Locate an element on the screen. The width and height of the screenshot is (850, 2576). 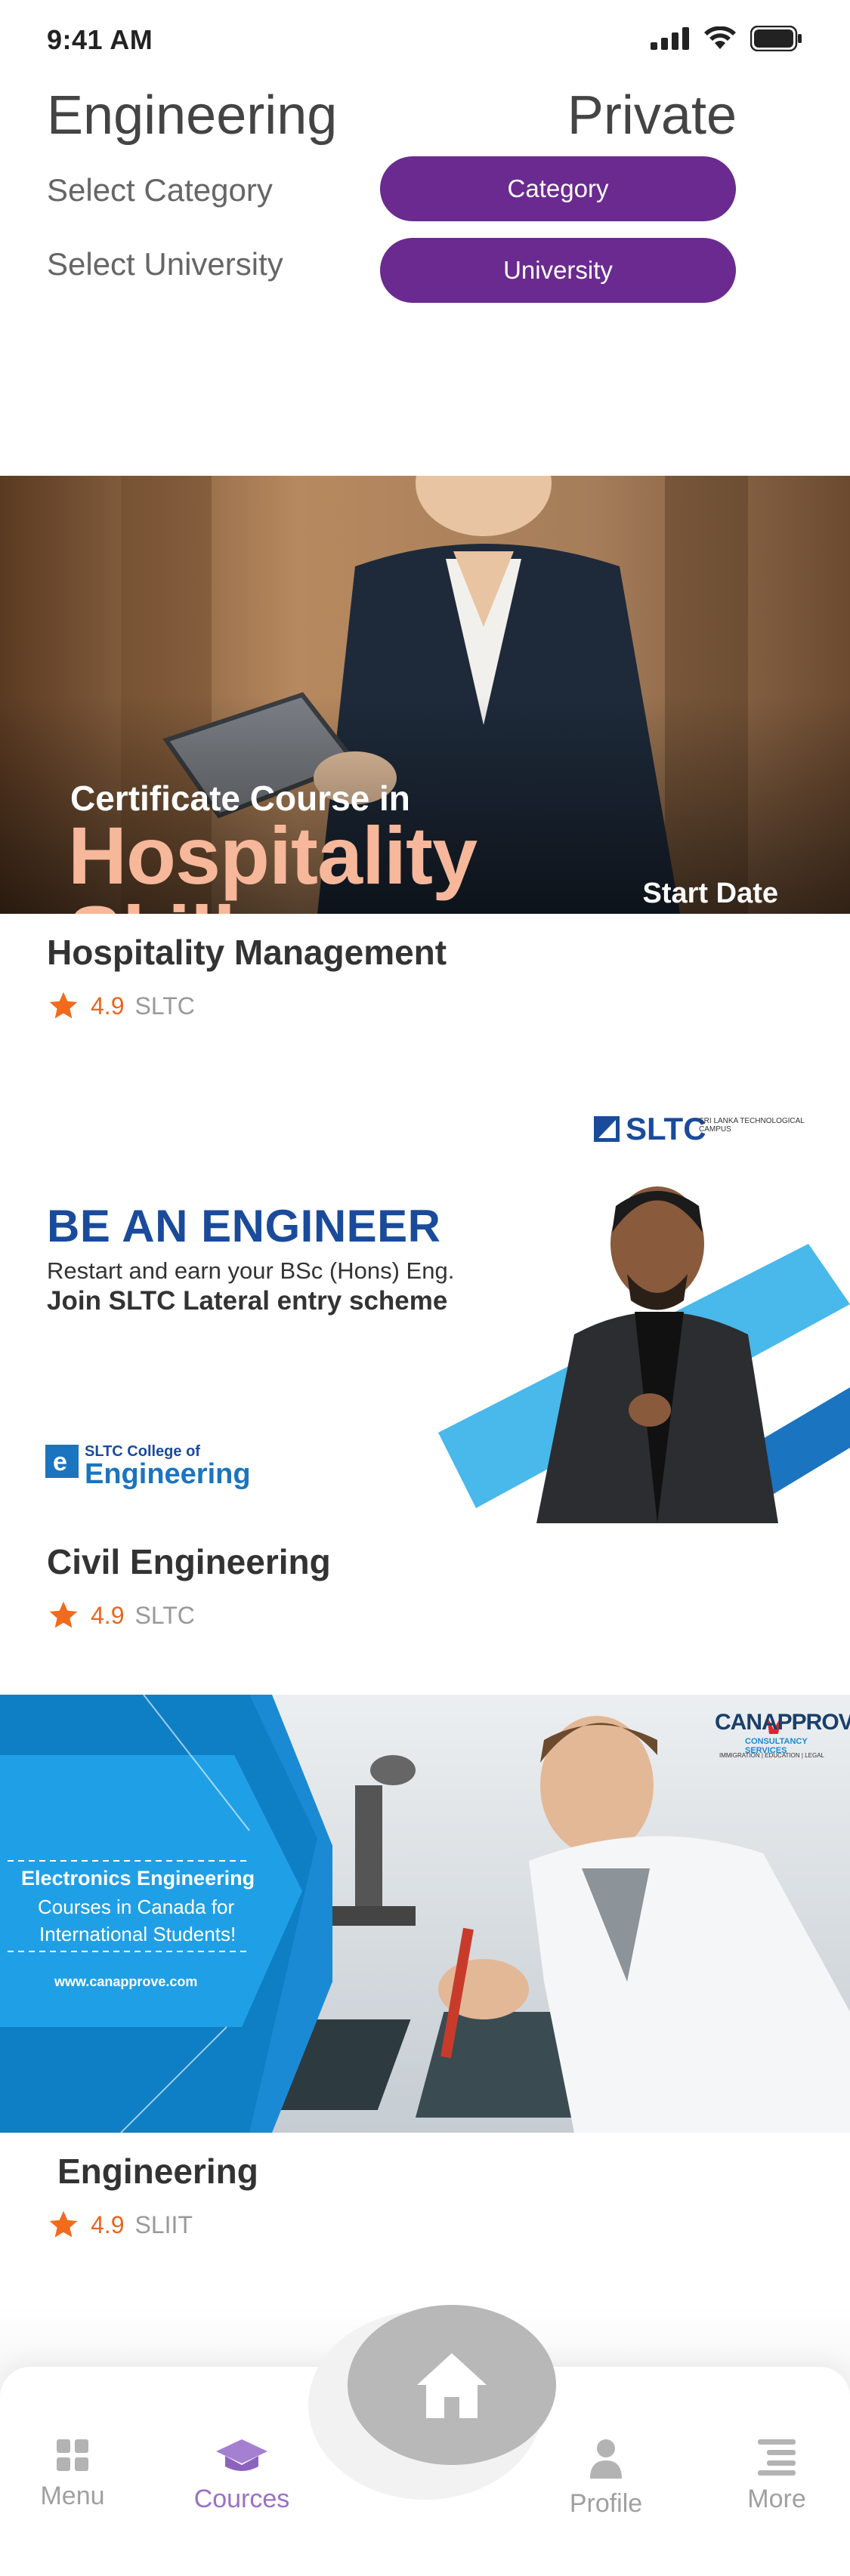
sltc-logo-text: SLTC is located at coordinates (666, 1128).